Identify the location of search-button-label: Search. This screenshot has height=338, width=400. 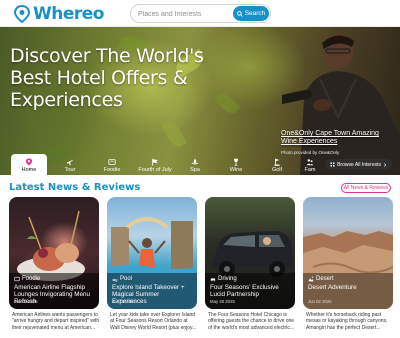
(255, 13).